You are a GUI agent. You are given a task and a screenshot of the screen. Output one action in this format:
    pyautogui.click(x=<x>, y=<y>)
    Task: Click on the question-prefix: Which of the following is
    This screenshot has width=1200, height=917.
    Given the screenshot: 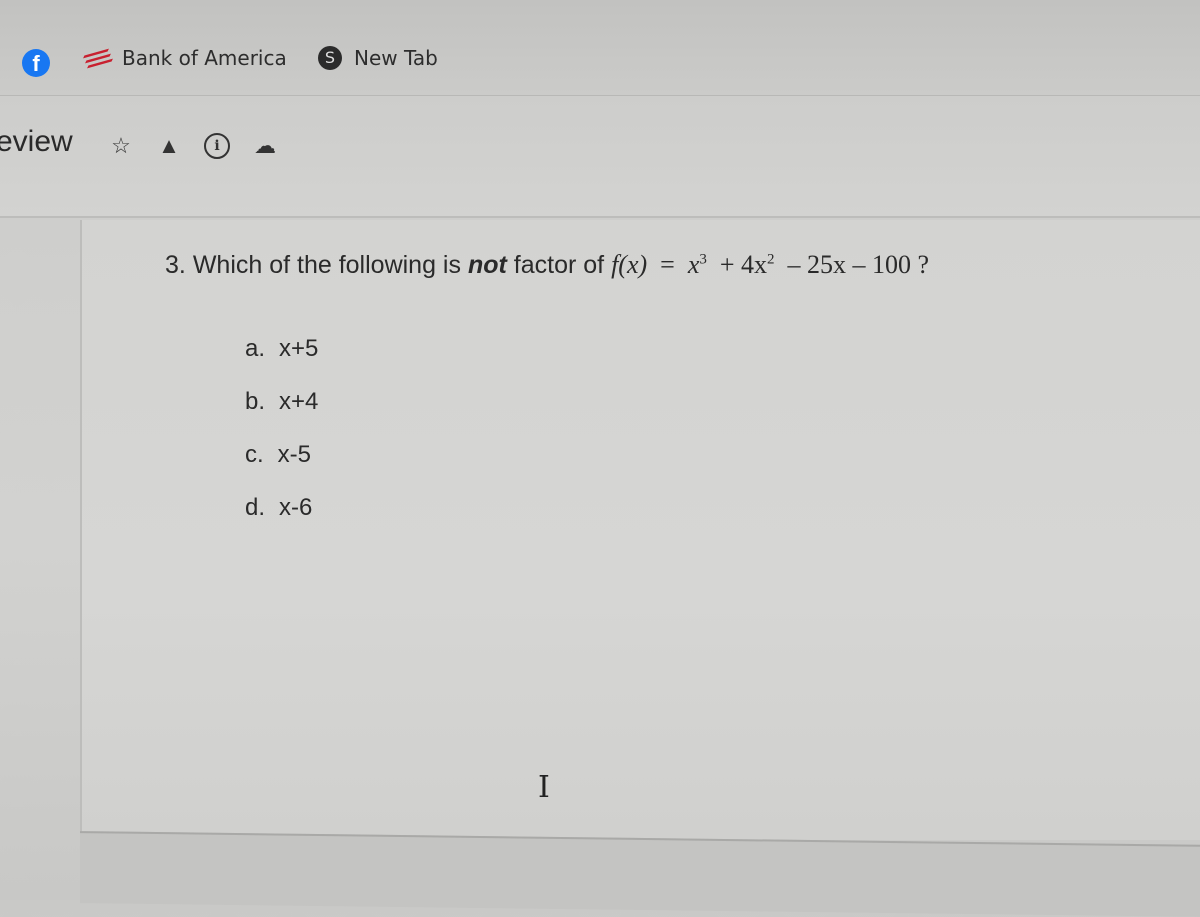 What is the action you would take?
    pyautogui.click(x=326, y=265)
    